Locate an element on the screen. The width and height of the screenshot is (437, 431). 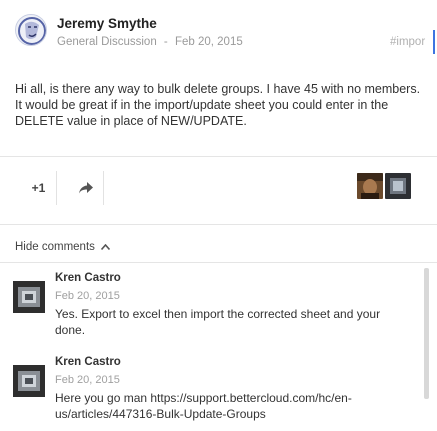
plusers-list is located at coordinates (384, 186).